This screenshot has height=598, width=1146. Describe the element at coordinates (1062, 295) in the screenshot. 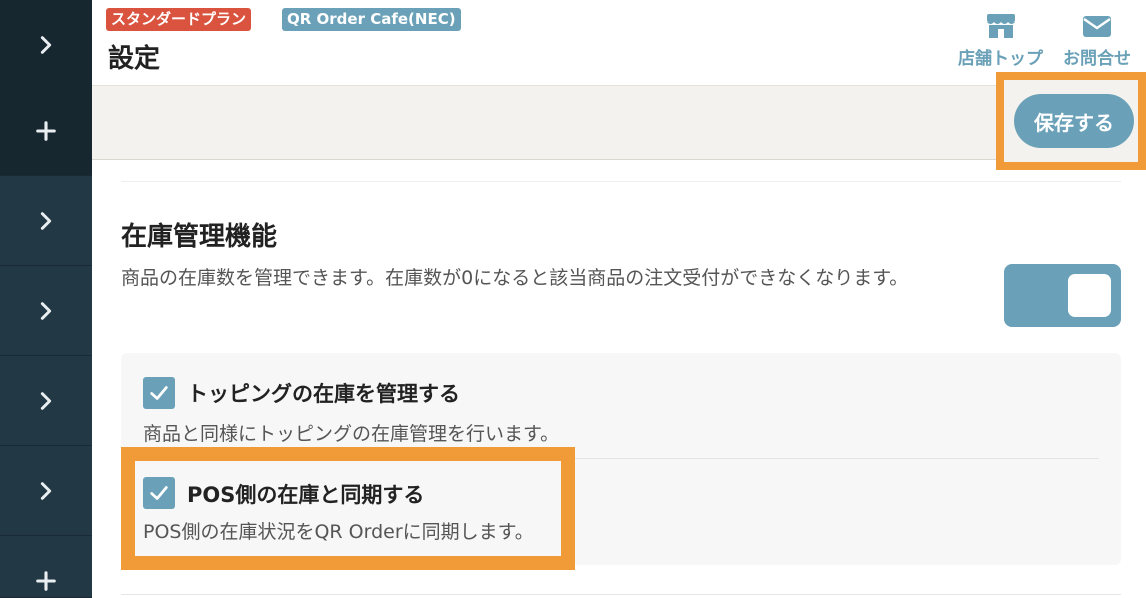

I see `inventory-toggle` at that location.